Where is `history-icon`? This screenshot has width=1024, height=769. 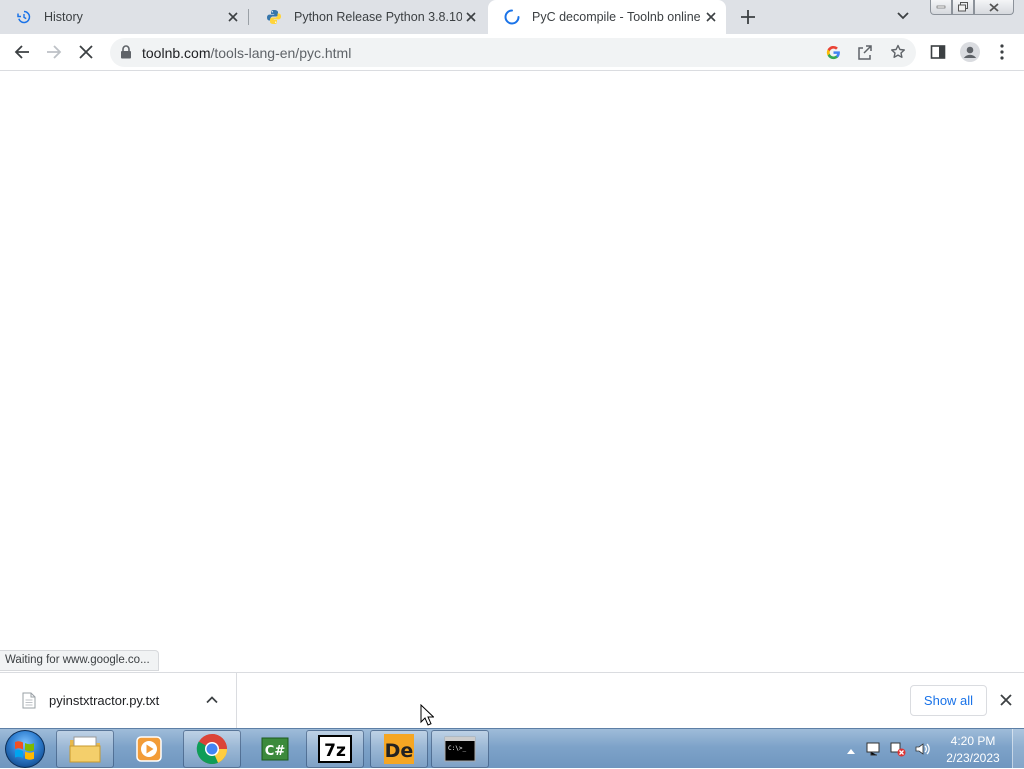
history-icon is located at coordinates (24, 17).